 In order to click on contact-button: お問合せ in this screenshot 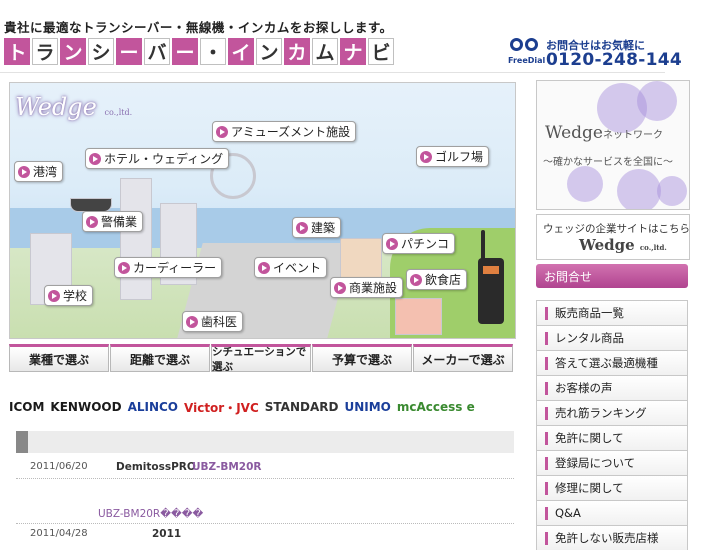, I will do `click(612, 276)`.